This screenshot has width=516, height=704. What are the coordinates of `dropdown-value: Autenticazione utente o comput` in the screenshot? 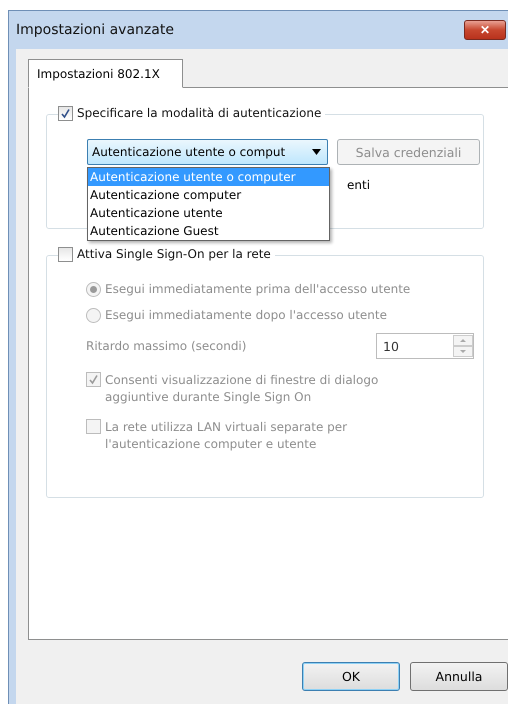 It's located at (189, 152).